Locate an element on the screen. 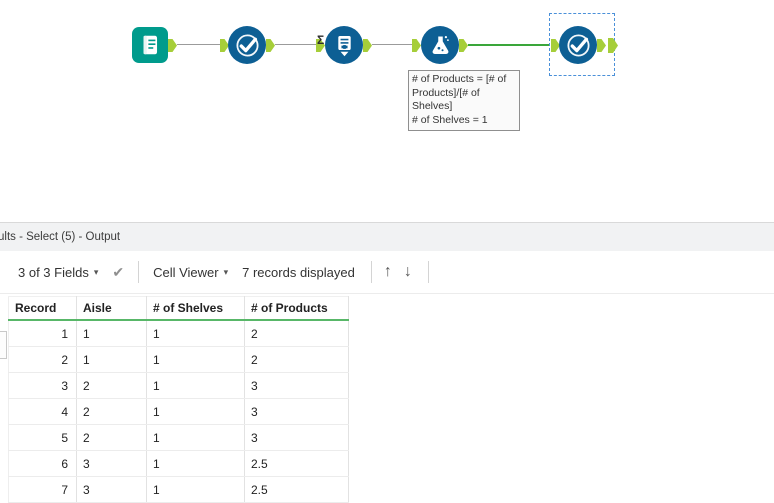 Image resolution: width=774 pixels, height=503 pixels. table-cell: 5 is located at coordinates (42, 437).